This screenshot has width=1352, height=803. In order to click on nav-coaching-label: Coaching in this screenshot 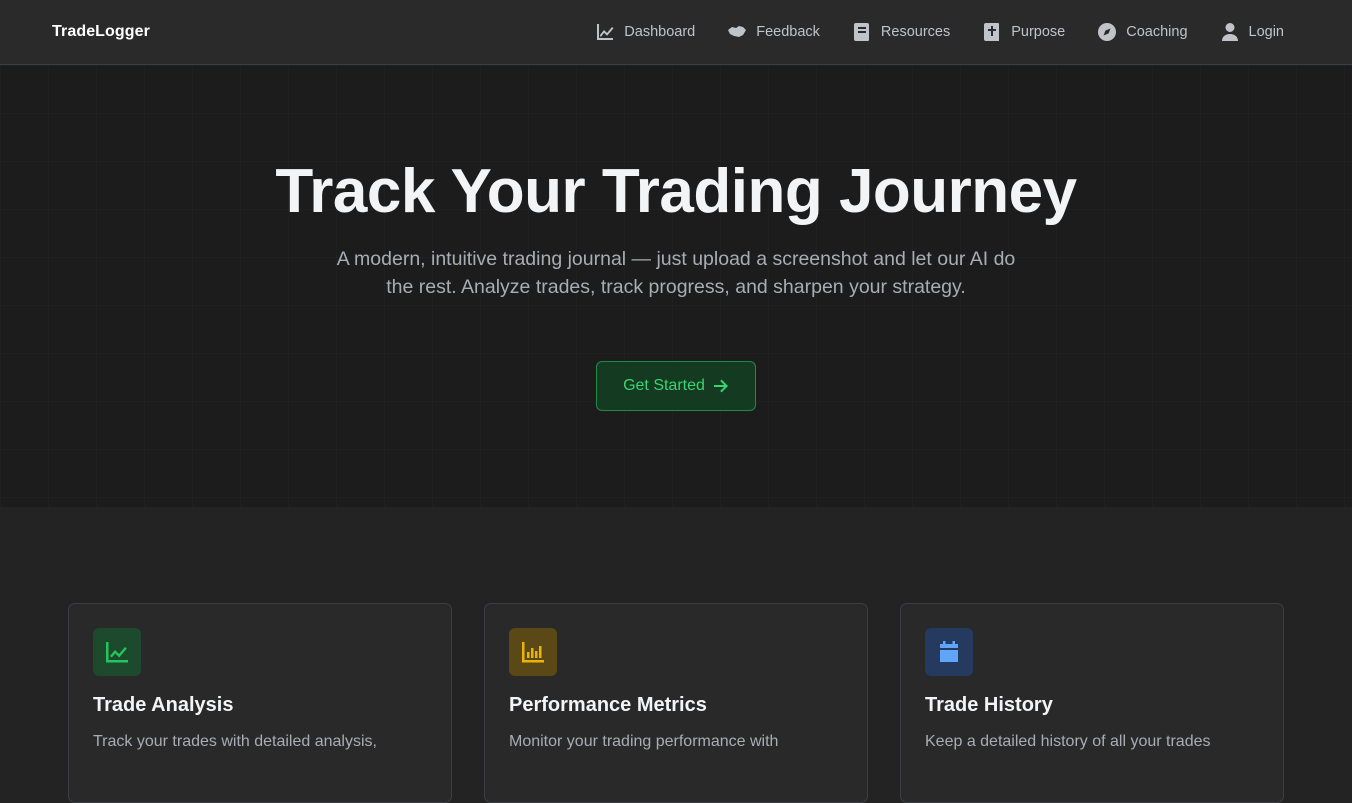, I will do `click(1157, 32)`.